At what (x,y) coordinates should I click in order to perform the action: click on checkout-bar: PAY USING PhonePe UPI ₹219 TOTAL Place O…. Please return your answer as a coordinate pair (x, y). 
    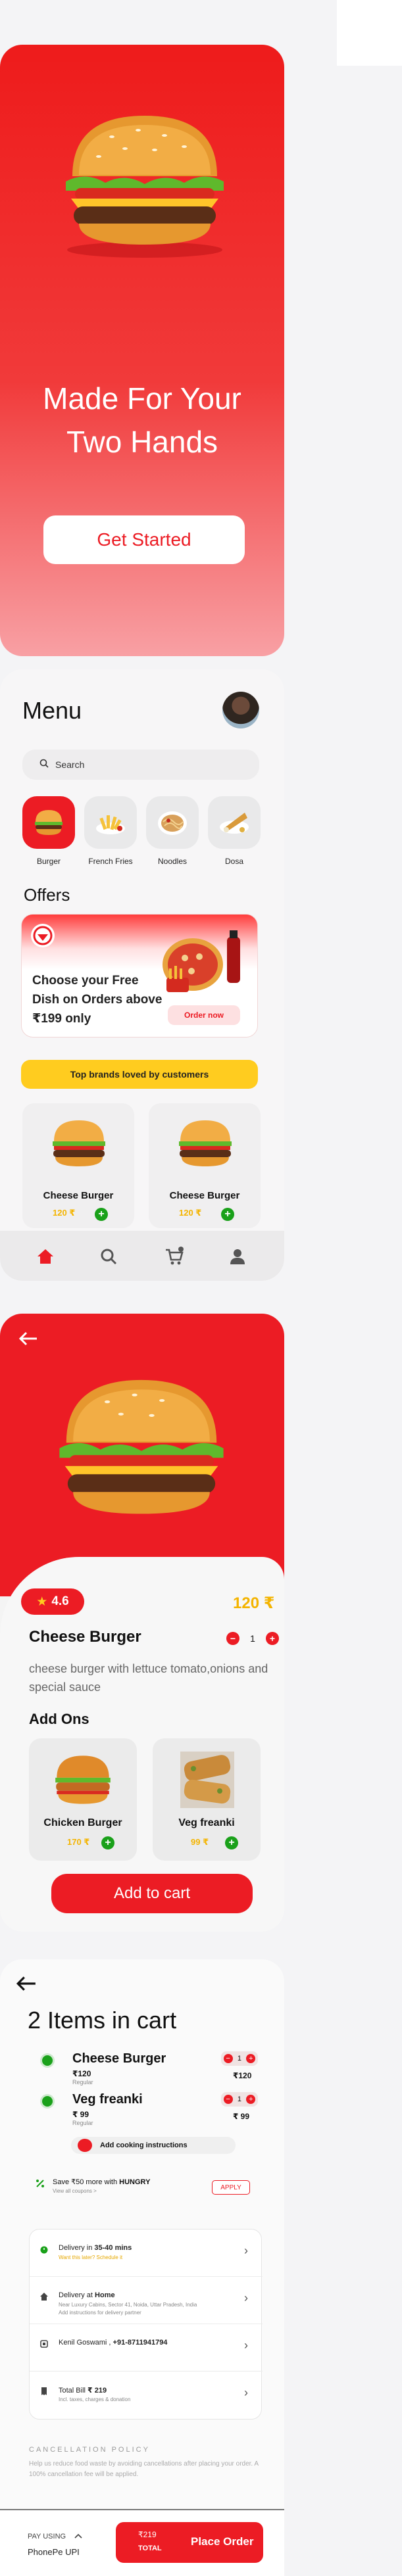
    Looking at the image, I should click on (142, 2543).